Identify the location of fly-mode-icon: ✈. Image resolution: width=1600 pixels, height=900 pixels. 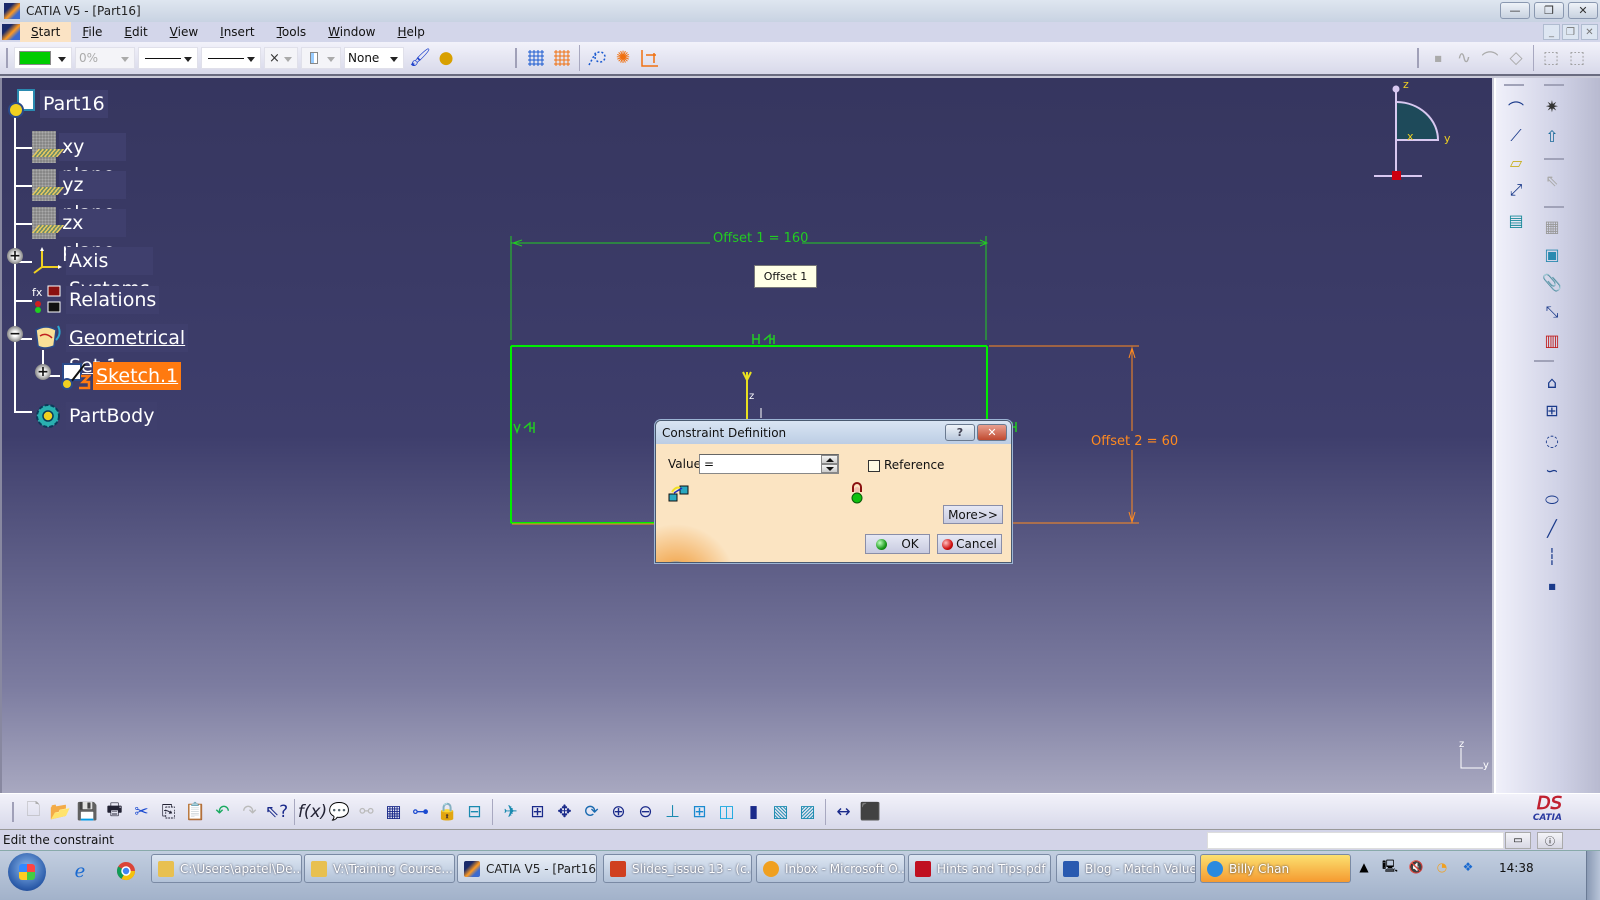
(510, 812).